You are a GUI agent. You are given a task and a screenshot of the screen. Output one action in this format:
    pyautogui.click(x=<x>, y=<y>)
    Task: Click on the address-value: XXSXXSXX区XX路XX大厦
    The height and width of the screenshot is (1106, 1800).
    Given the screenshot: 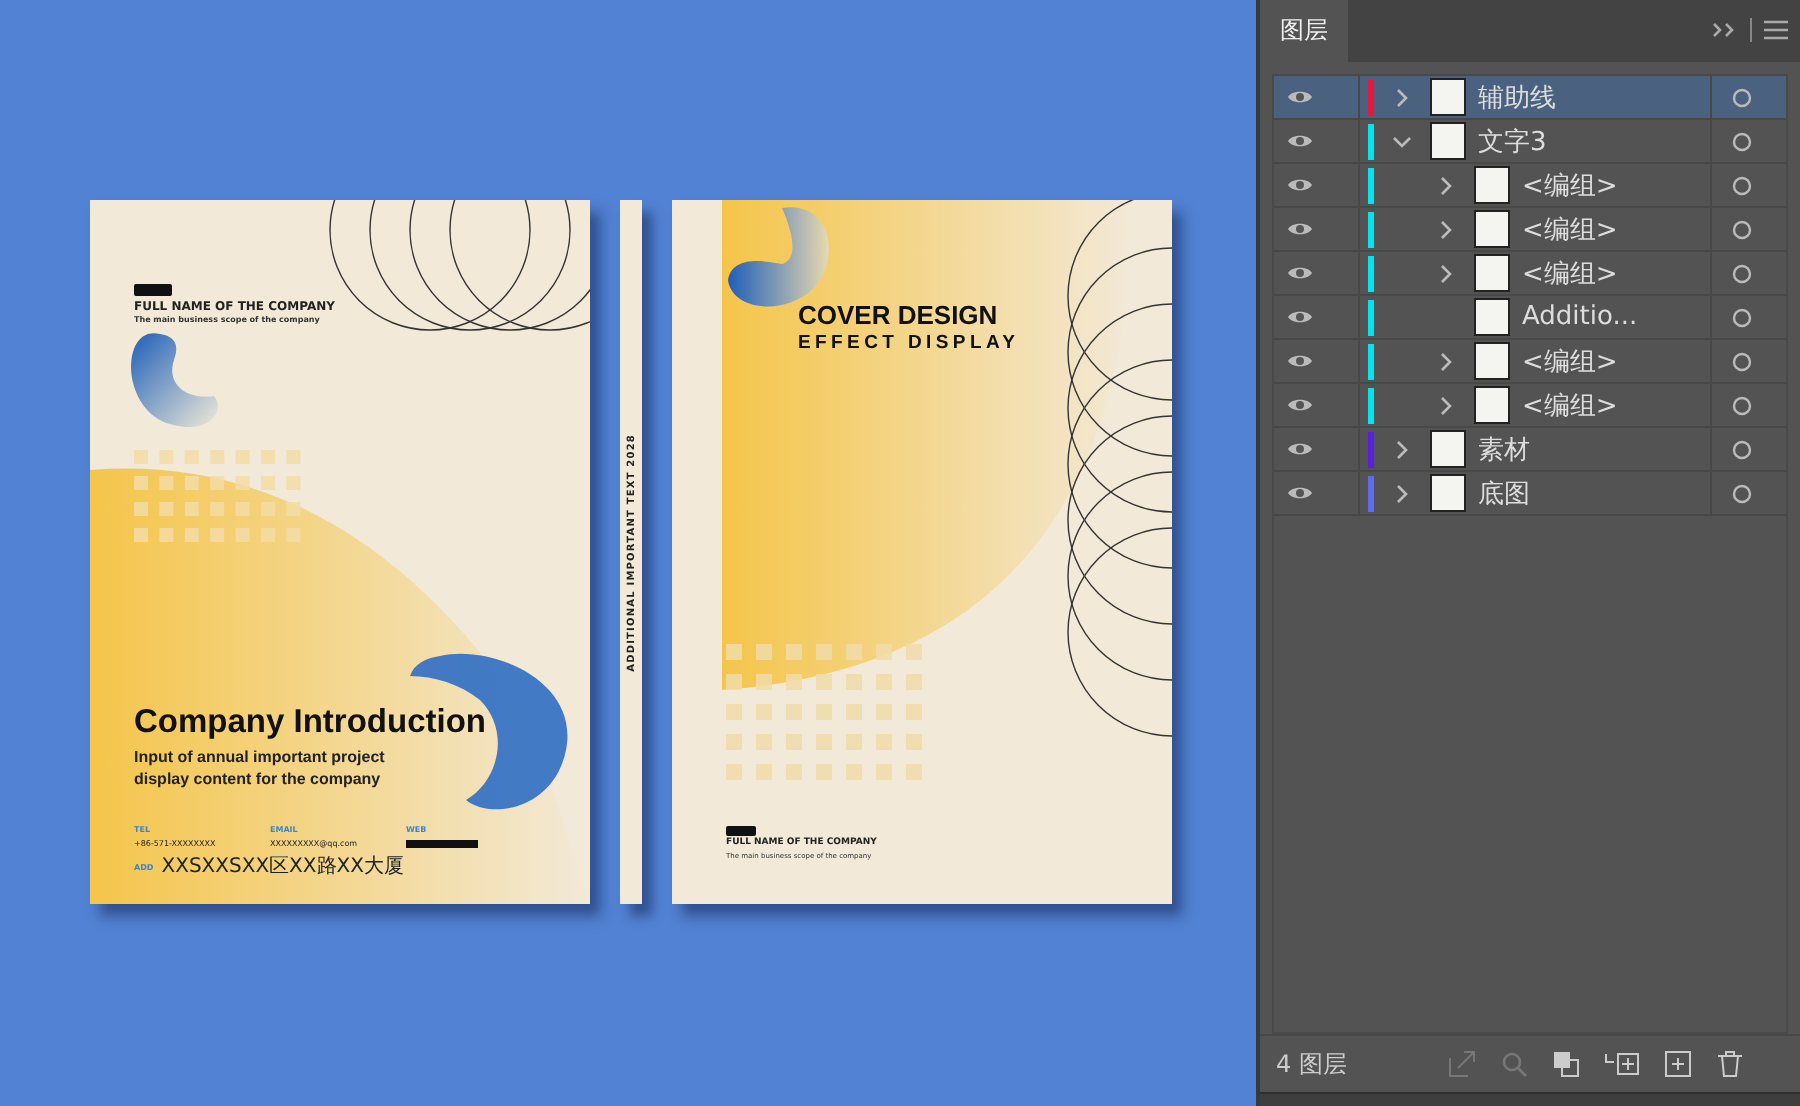 What is the action you would take?
    pyautogui.click(x=282, y=866)
    